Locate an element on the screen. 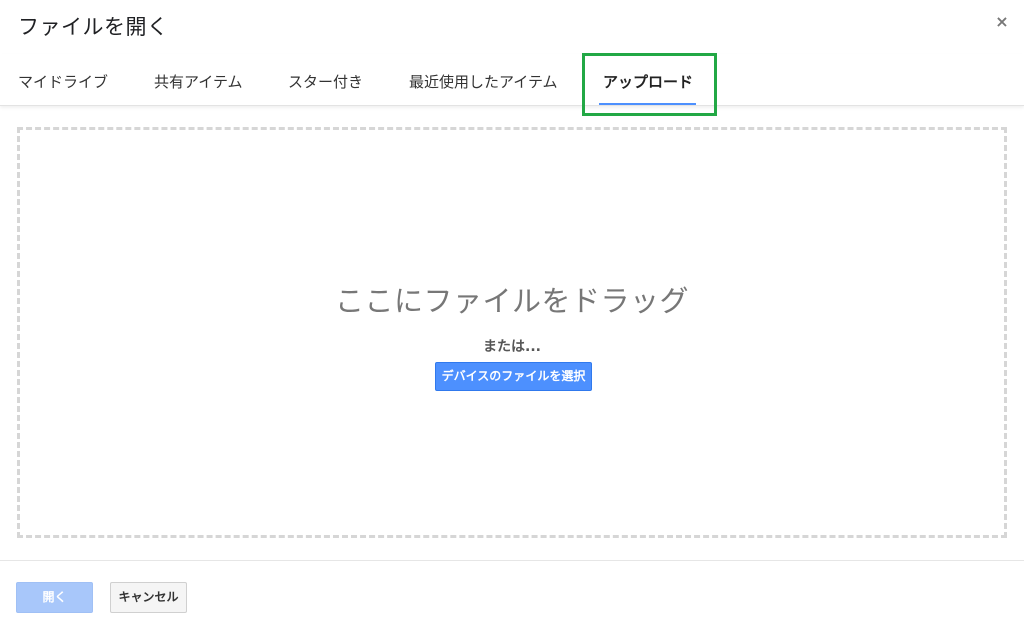 Image resolution: width=1024 pixels, height=624 pixels. tab-shared: 共有アイテム is located at coordinates (198, 81).